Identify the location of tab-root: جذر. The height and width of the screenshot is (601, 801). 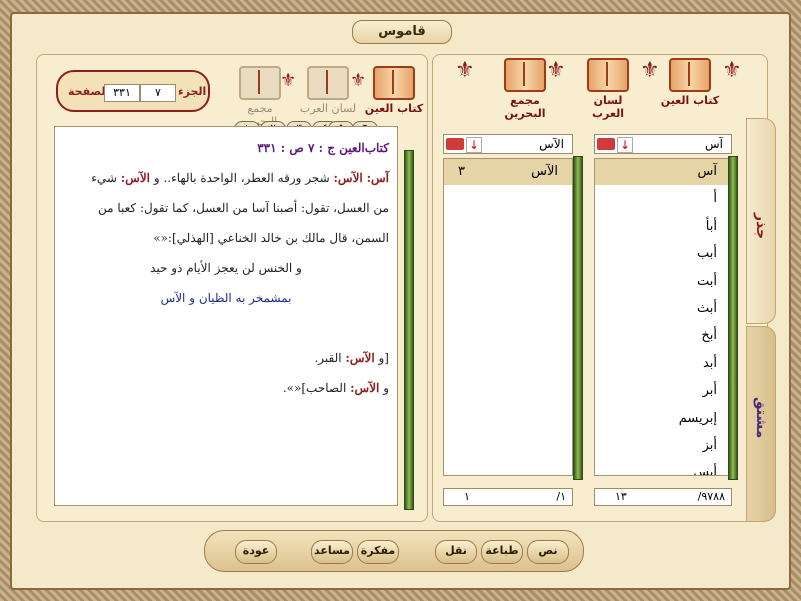
(761, 221).